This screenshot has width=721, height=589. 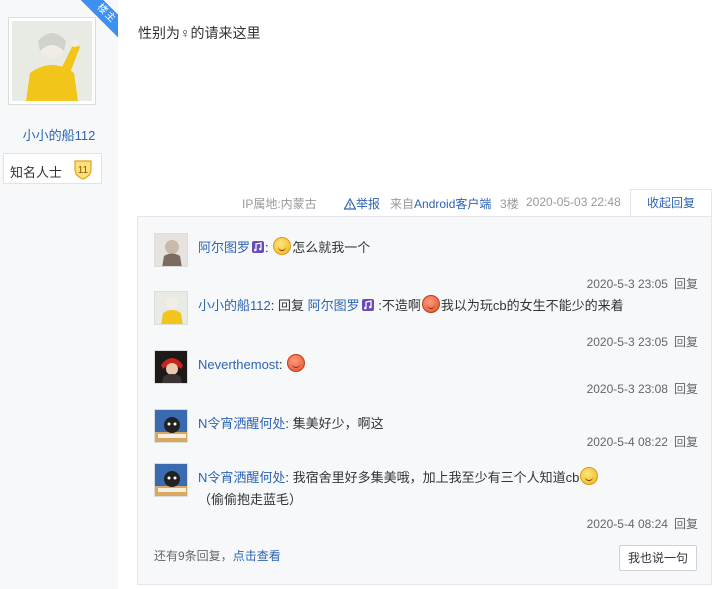 What do you see at coordinates (257, 556) in the screenshot?
I see `view-more-link: 点击查看` at bounding box center [257, 556].